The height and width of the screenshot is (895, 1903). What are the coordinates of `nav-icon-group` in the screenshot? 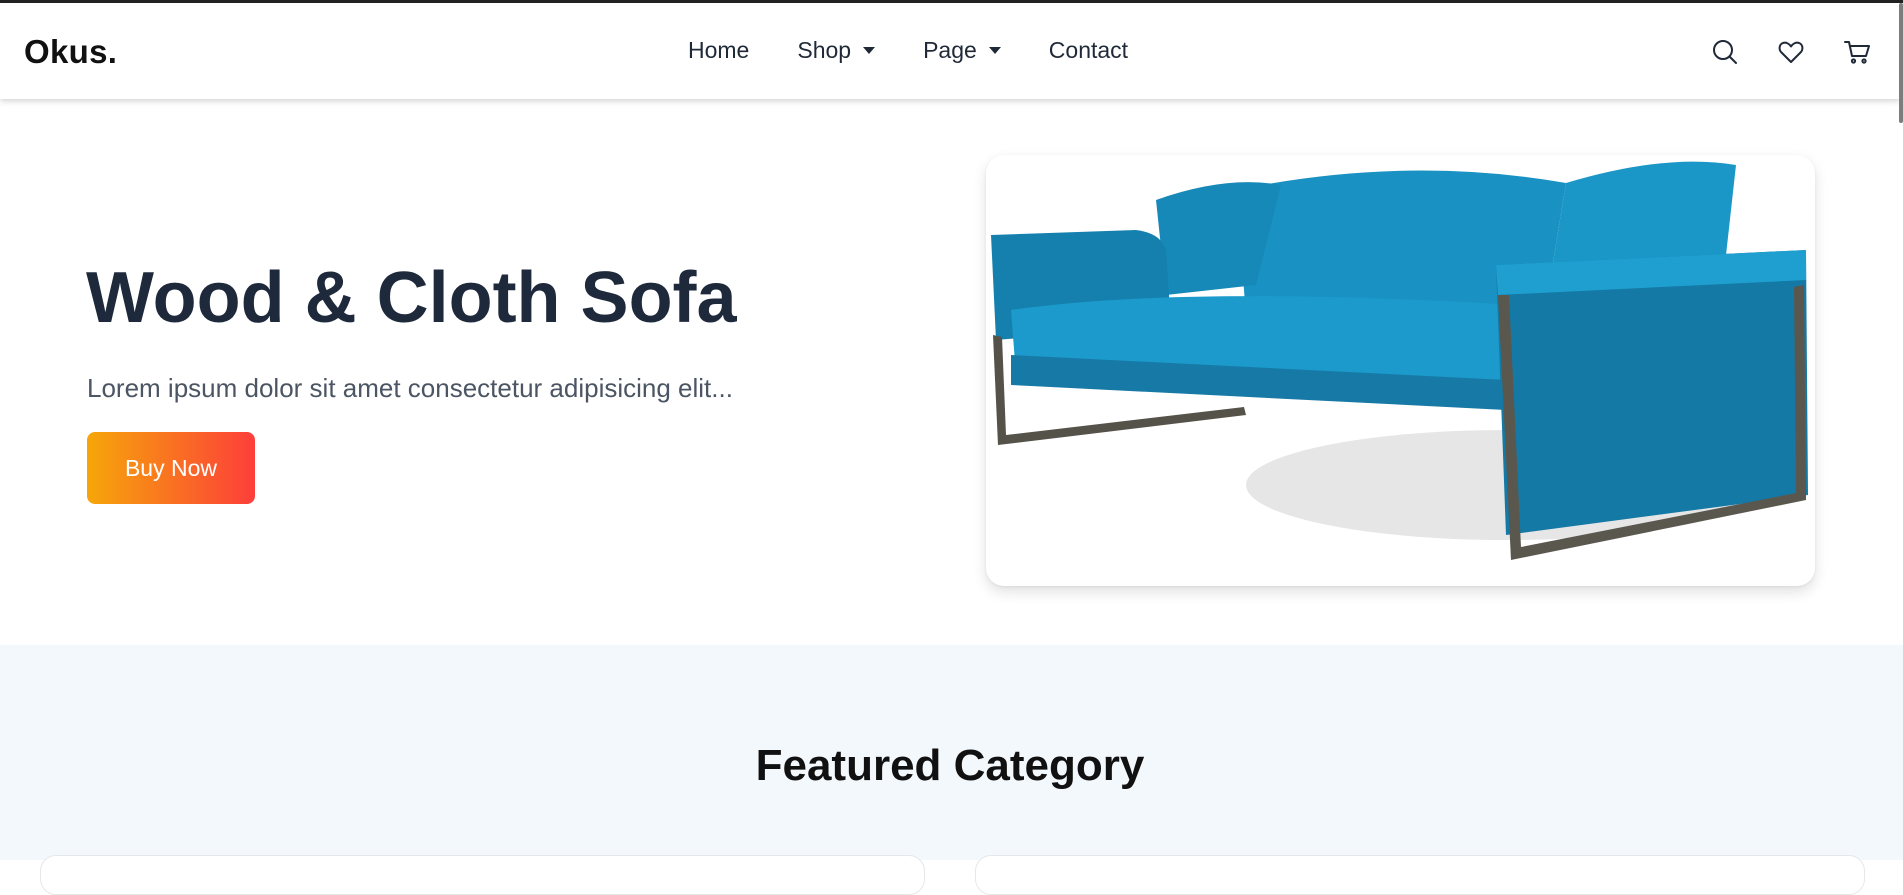 It's located at (1773, 52).